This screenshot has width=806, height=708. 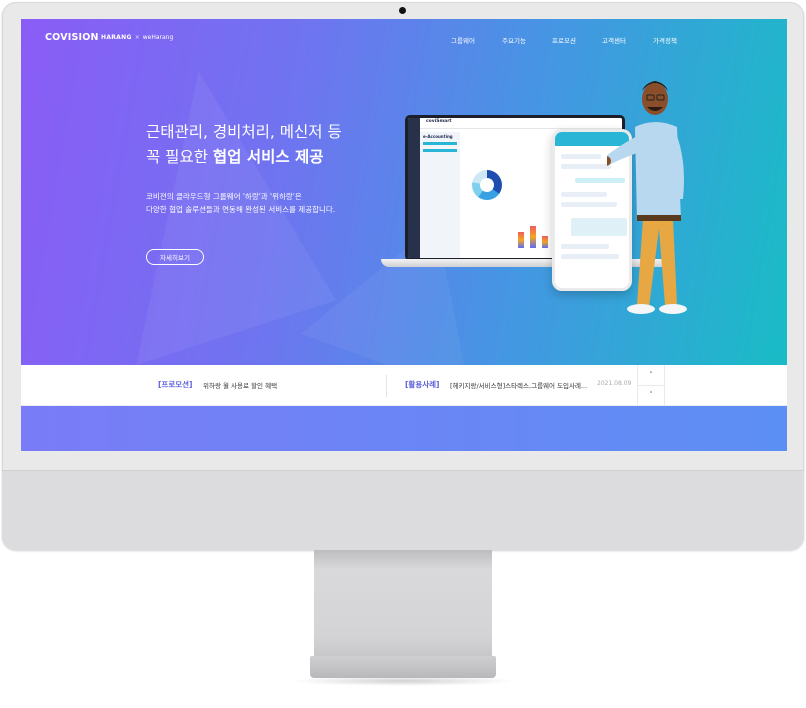 I want to click on app-topbar: coviSmart, so click(x=521, y=123).